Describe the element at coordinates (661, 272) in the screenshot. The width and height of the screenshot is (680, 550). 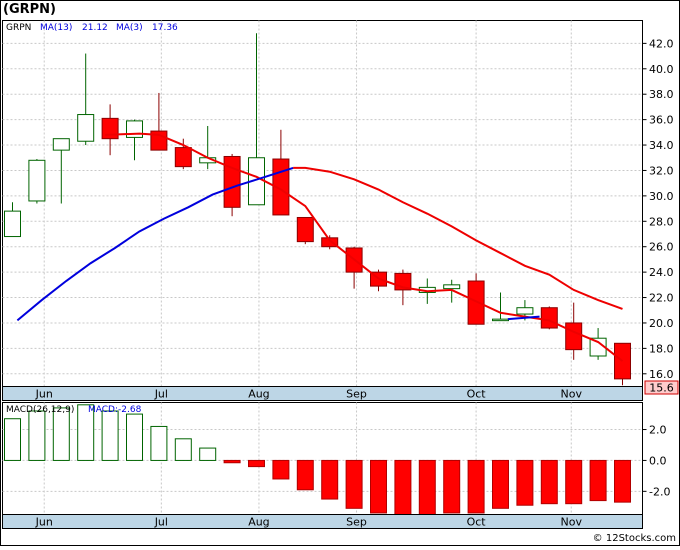
I see `price-tick-label: 24.0` at that location.